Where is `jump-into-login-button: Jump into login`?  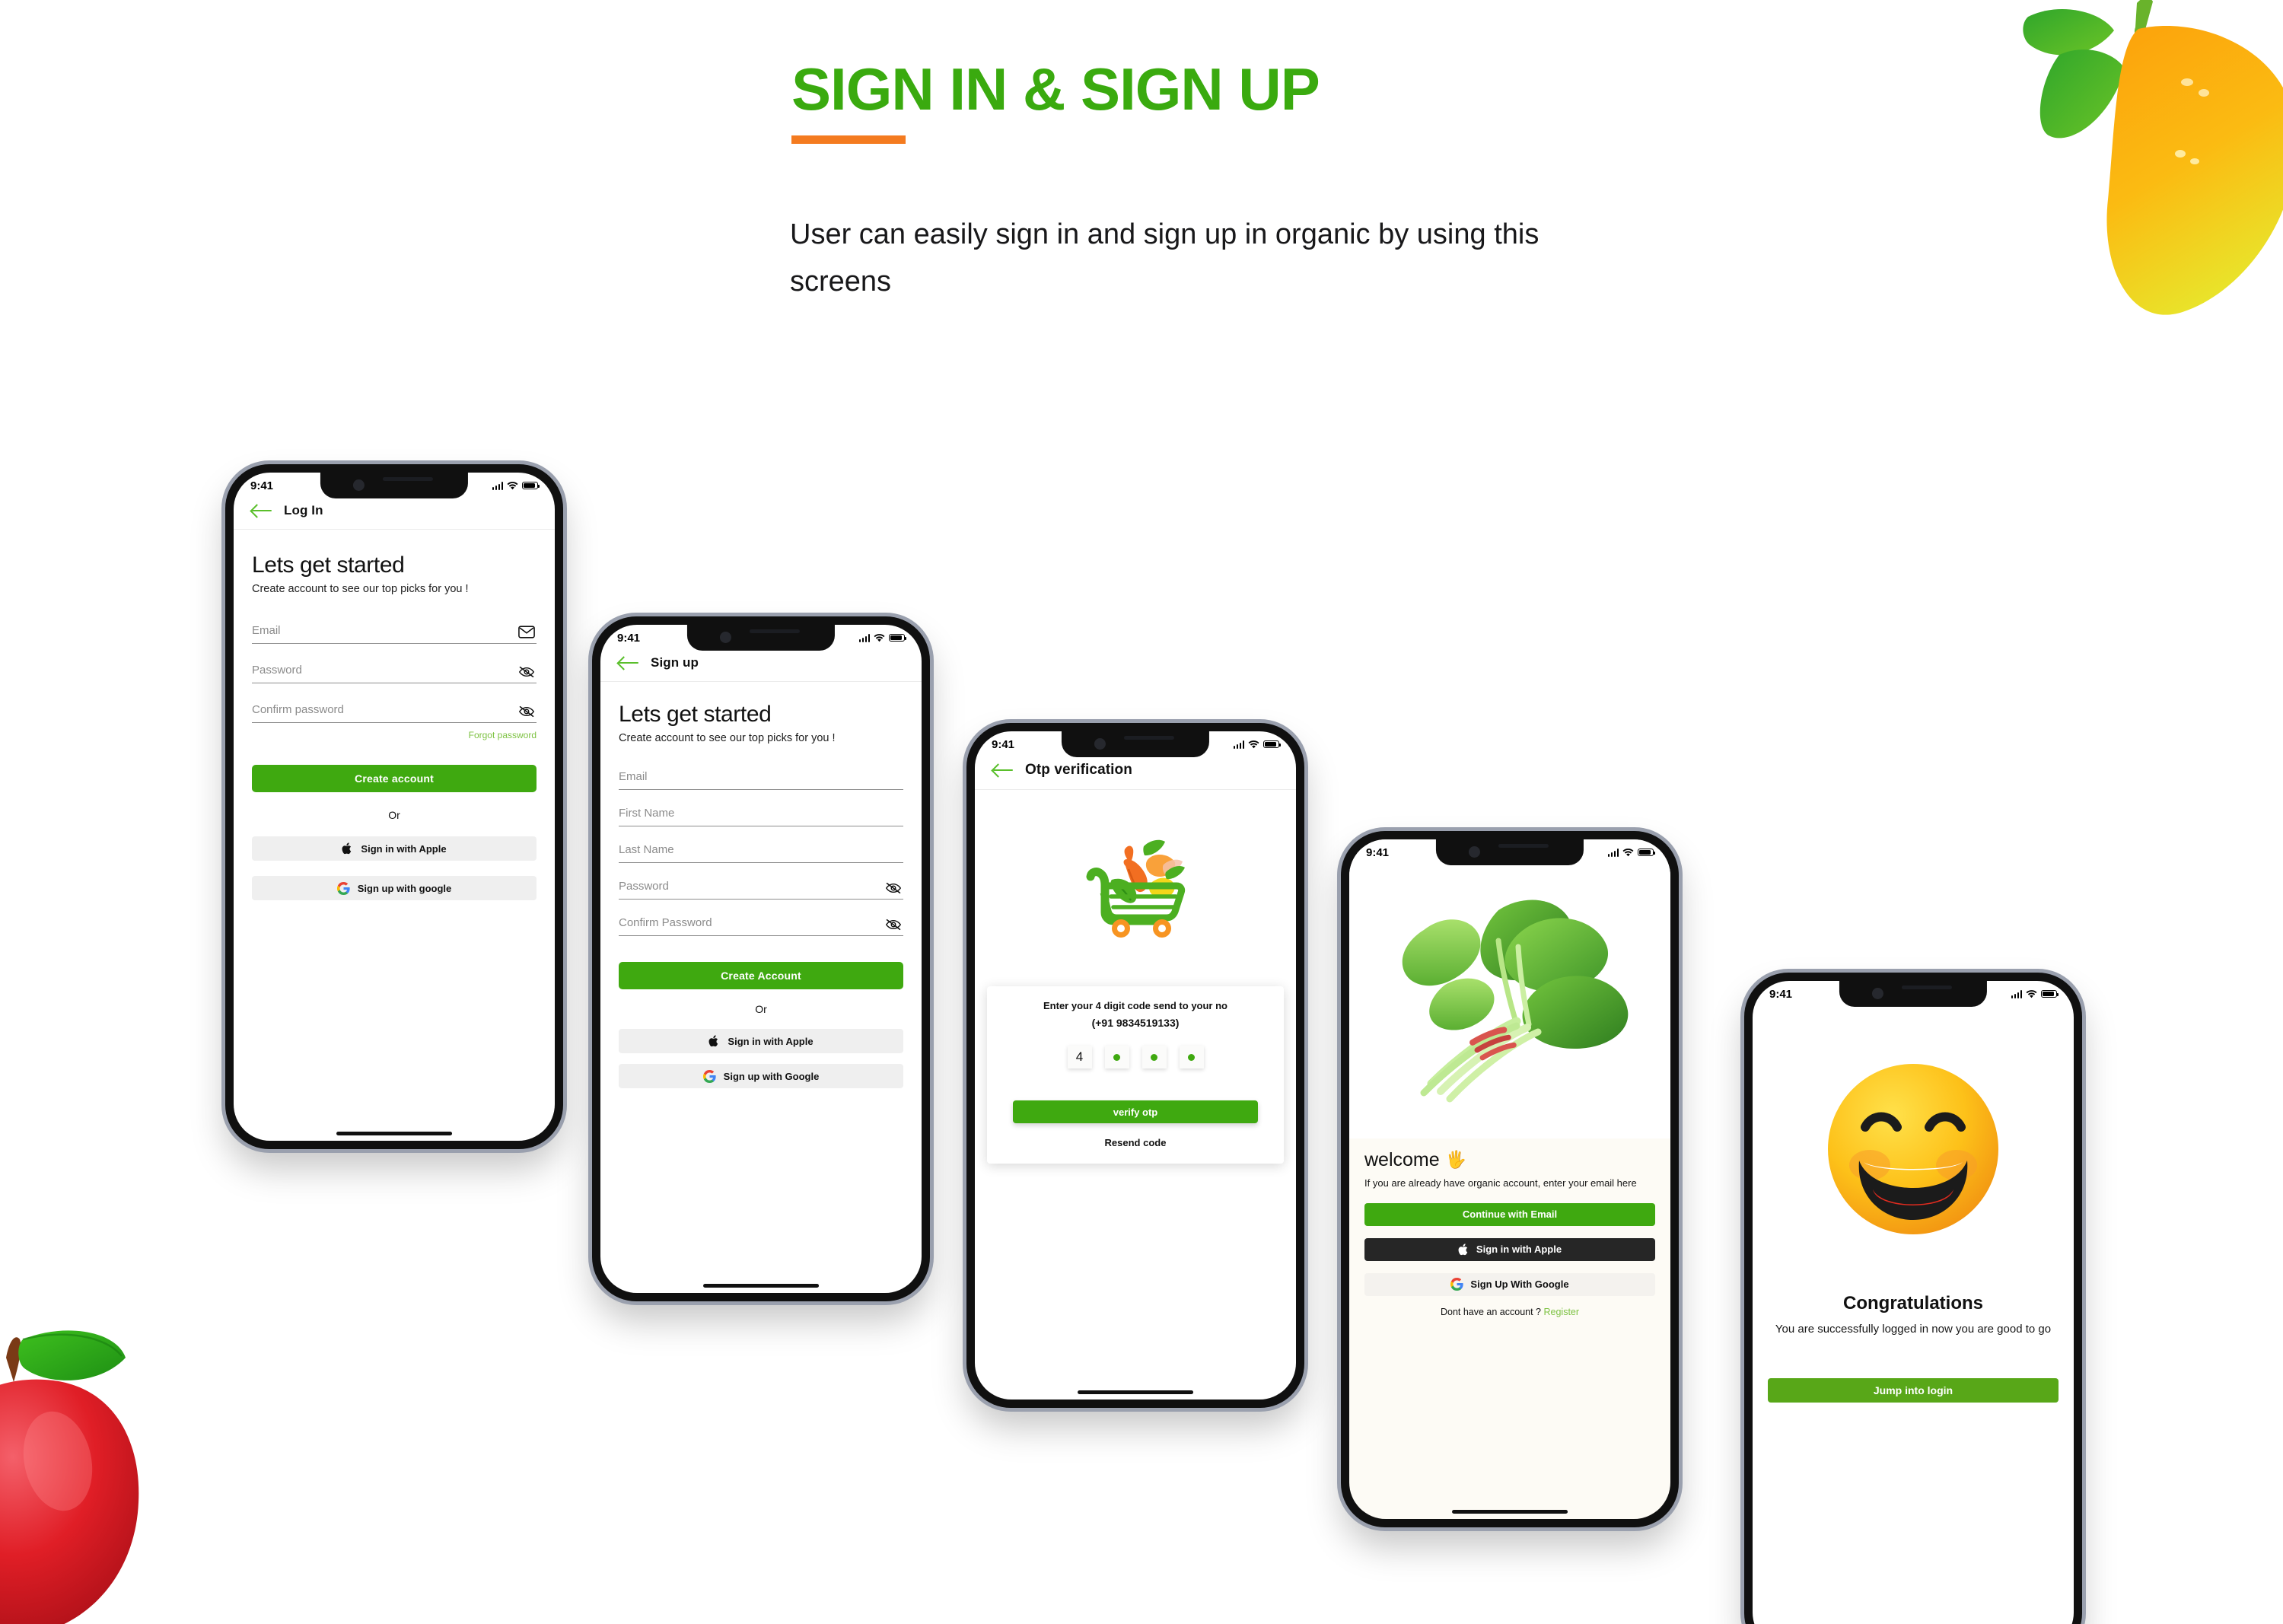 jump-into-login-button: Jump into login is located at coordinates (1913, 1390).